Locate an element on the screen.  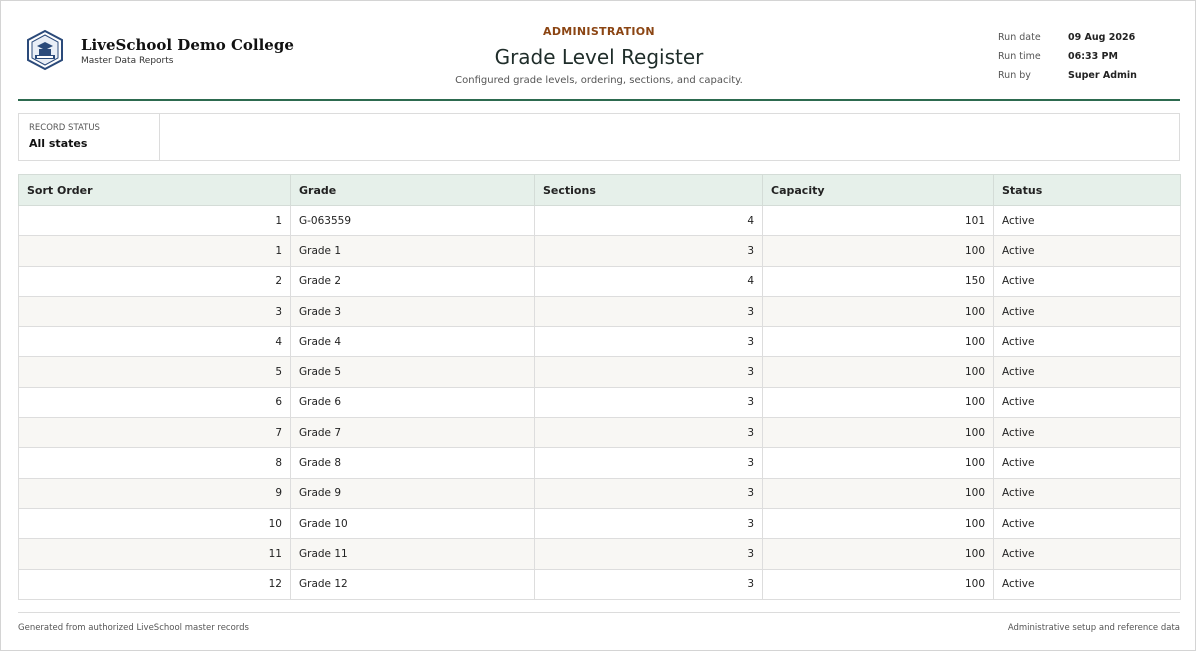
footer-right-note: Administrative setup and reference data is located at coordinates (1093, 628).